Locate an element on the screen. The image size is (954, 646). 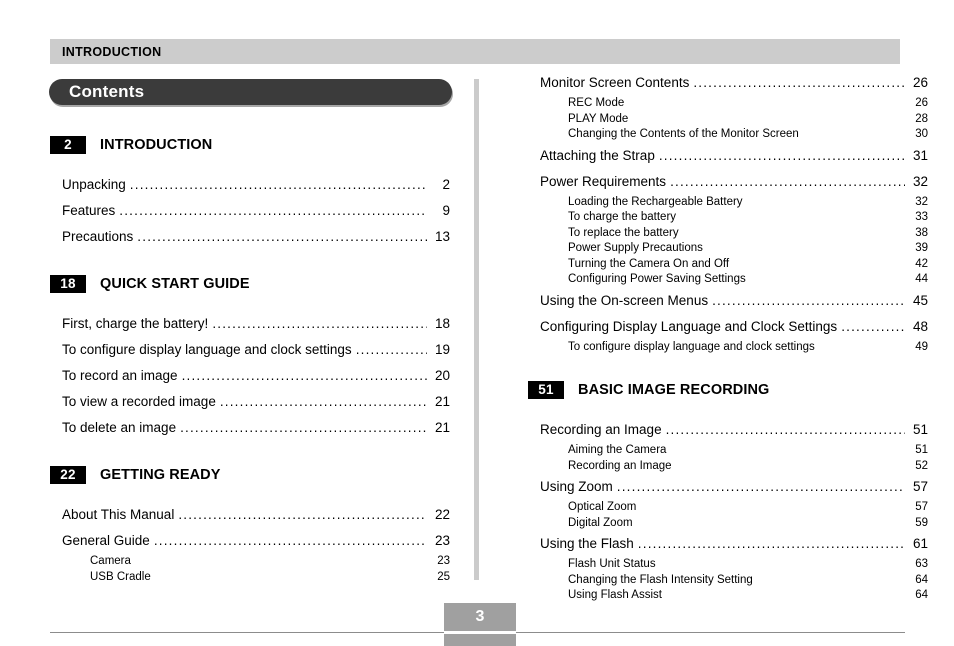
toc-entry: Aiming the Camera 51 is located at coordinates (728, 451).